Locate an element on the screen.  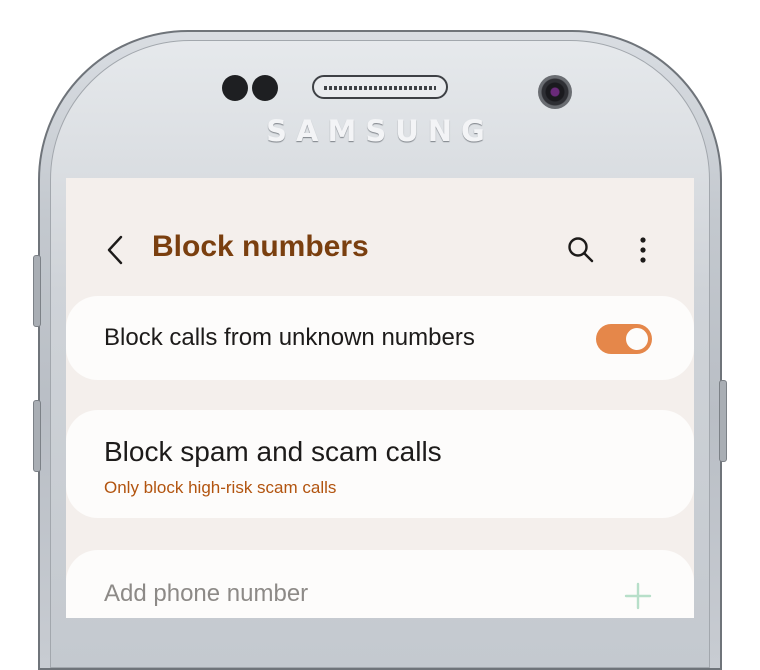
bixby-button is located at coordinates (37, 436).